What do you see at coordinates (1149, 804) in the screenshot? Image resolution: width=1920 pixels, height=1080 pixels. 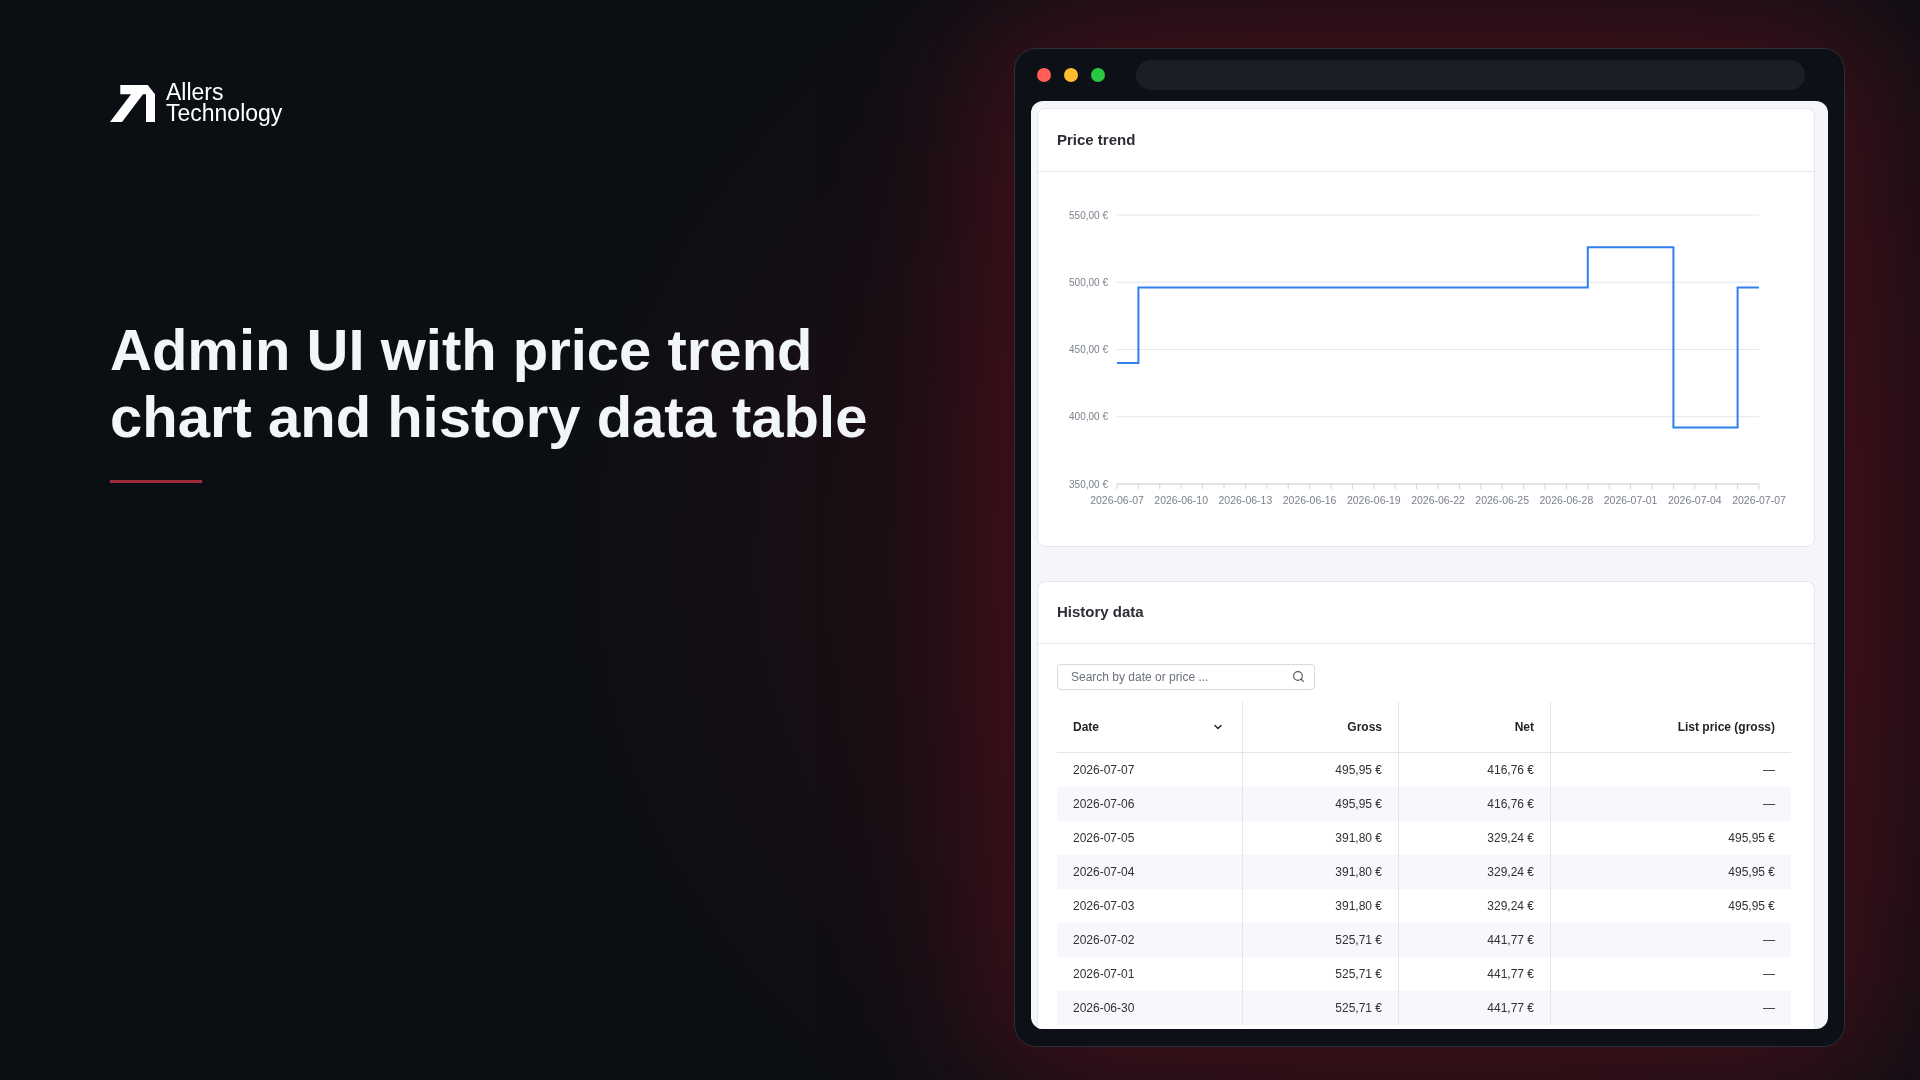 I see `table-cell: 2026-07-06` at bounding box center [1149, 804].